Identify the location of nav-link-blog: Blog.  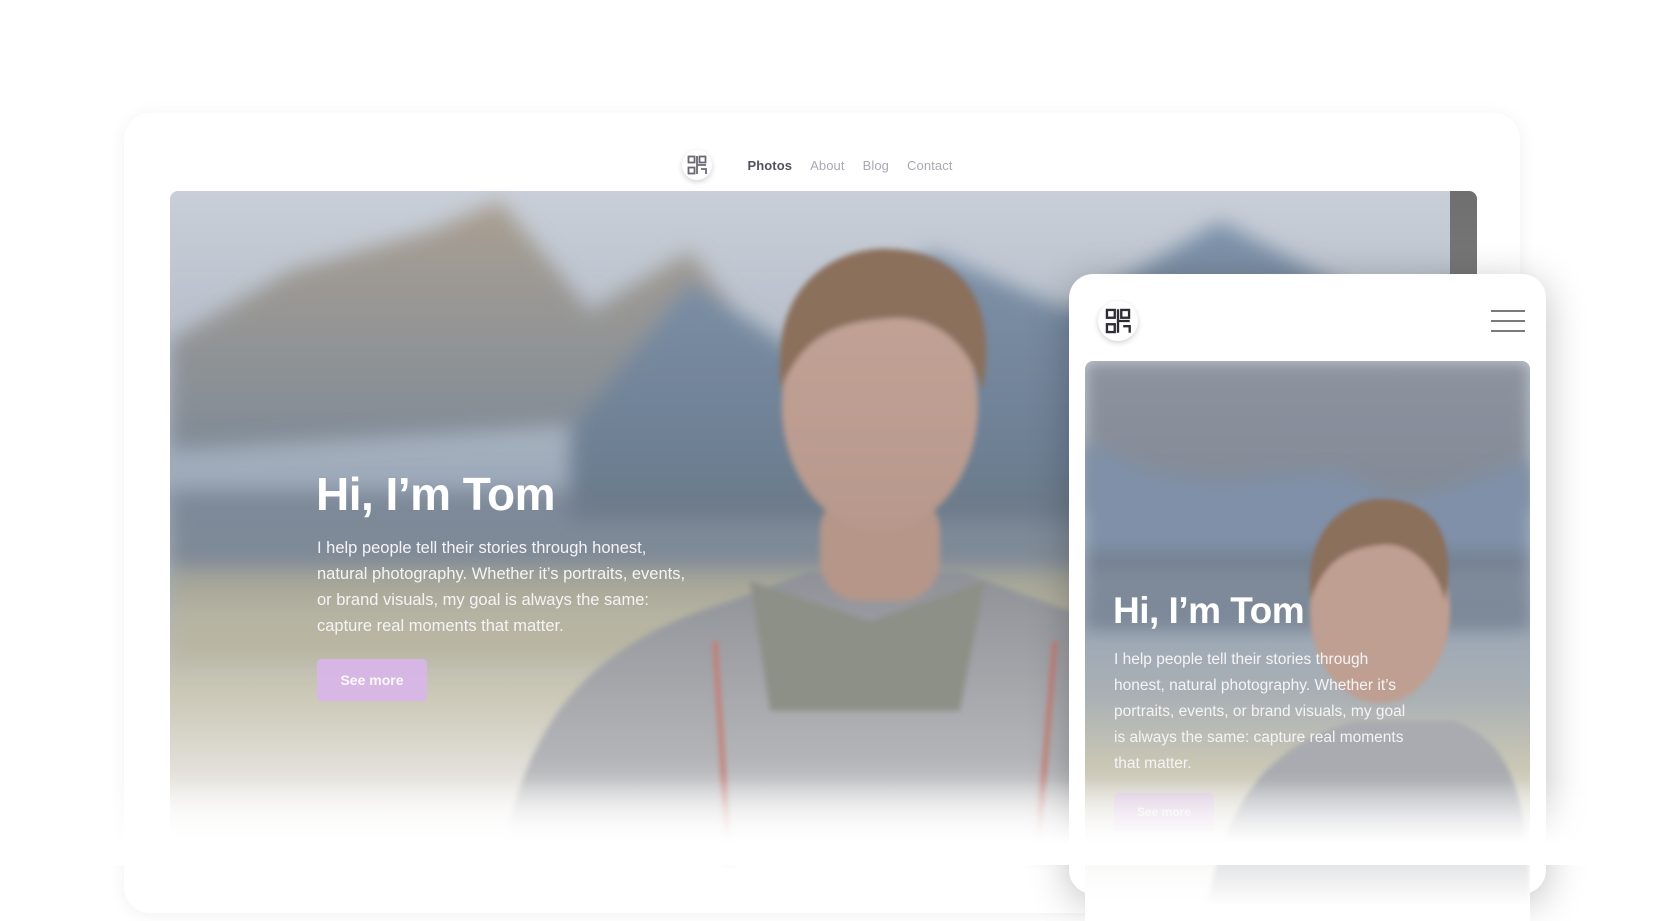
(876, 165).